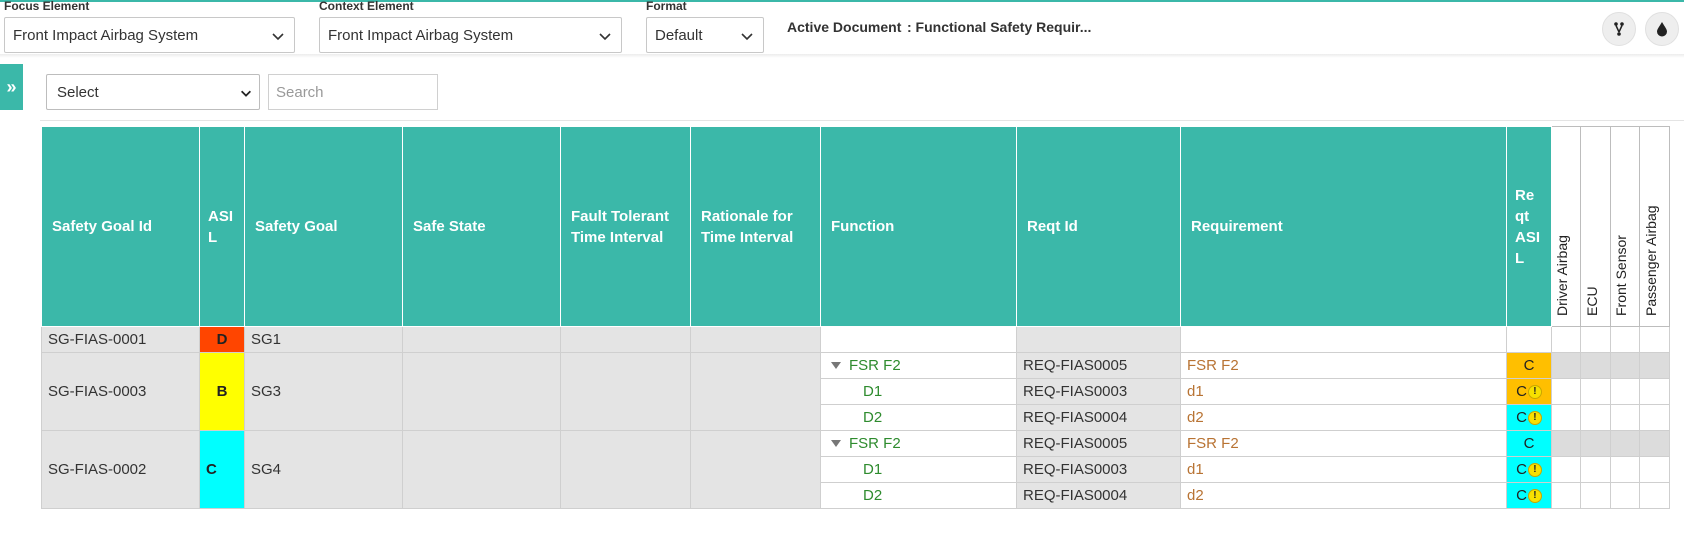 This screenshot has height=548, width=1684. Describe the element at coordinates (300, 92) in the screenshot. I see `search-placeholder: Search` at that location.